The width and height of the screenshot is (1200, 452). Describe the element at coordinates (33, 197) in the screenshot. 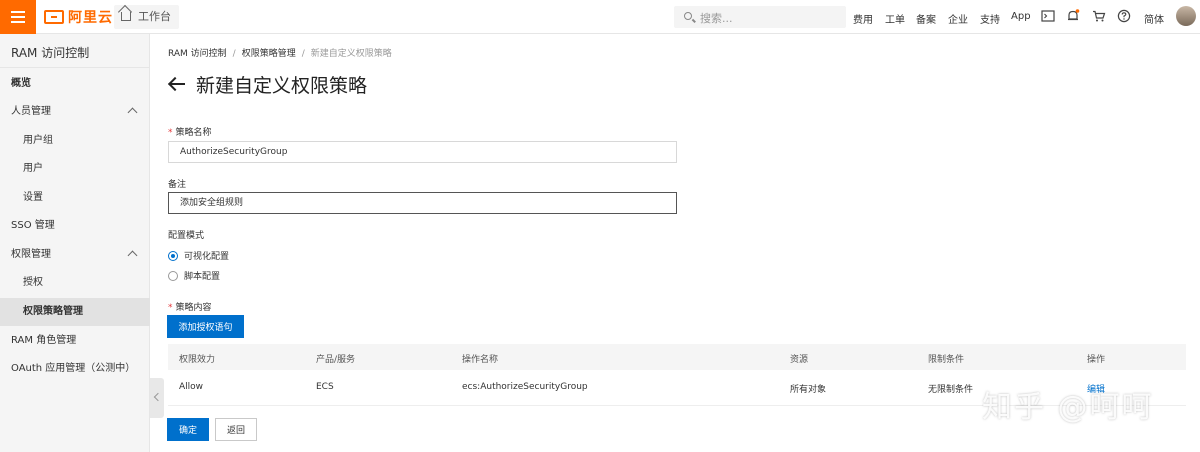

I see `sidebar-item-label: 设置` at that location.